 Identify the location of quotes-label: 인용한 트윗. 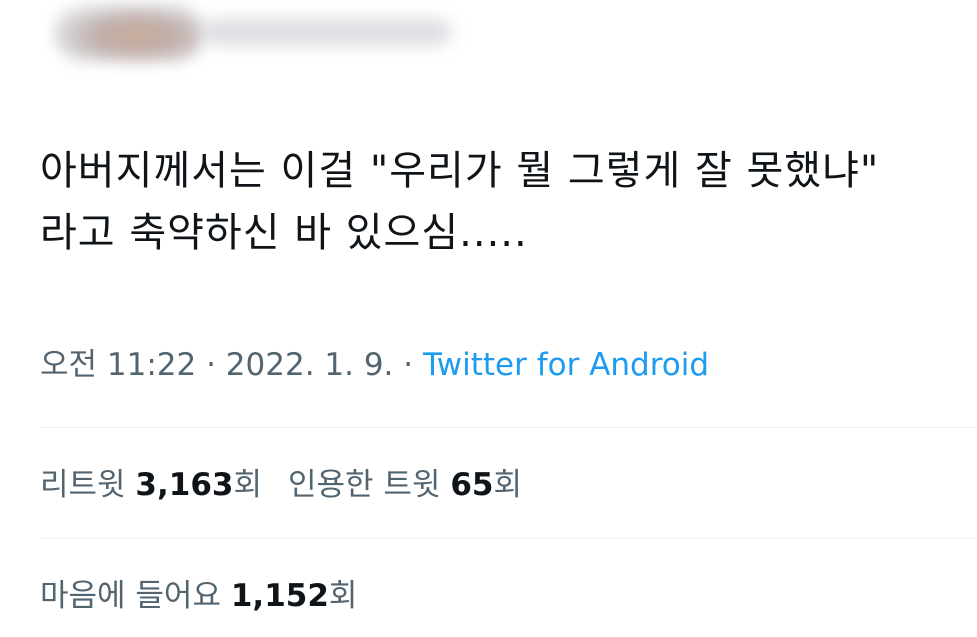
(364, 485).